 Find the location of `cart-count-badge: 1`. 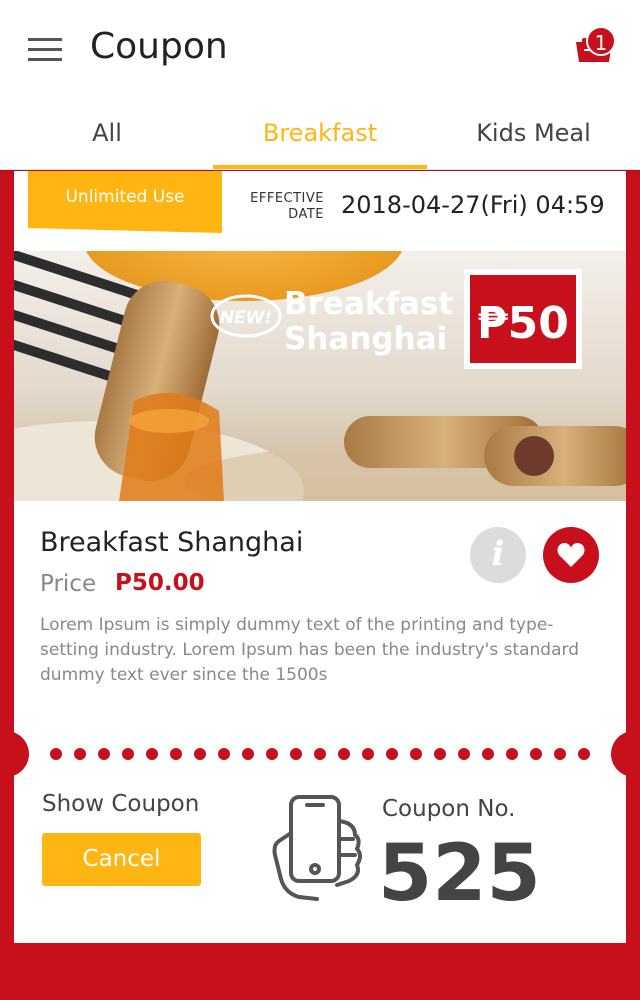

cart-count-badge: 1 is located at coordinates (601, 41).